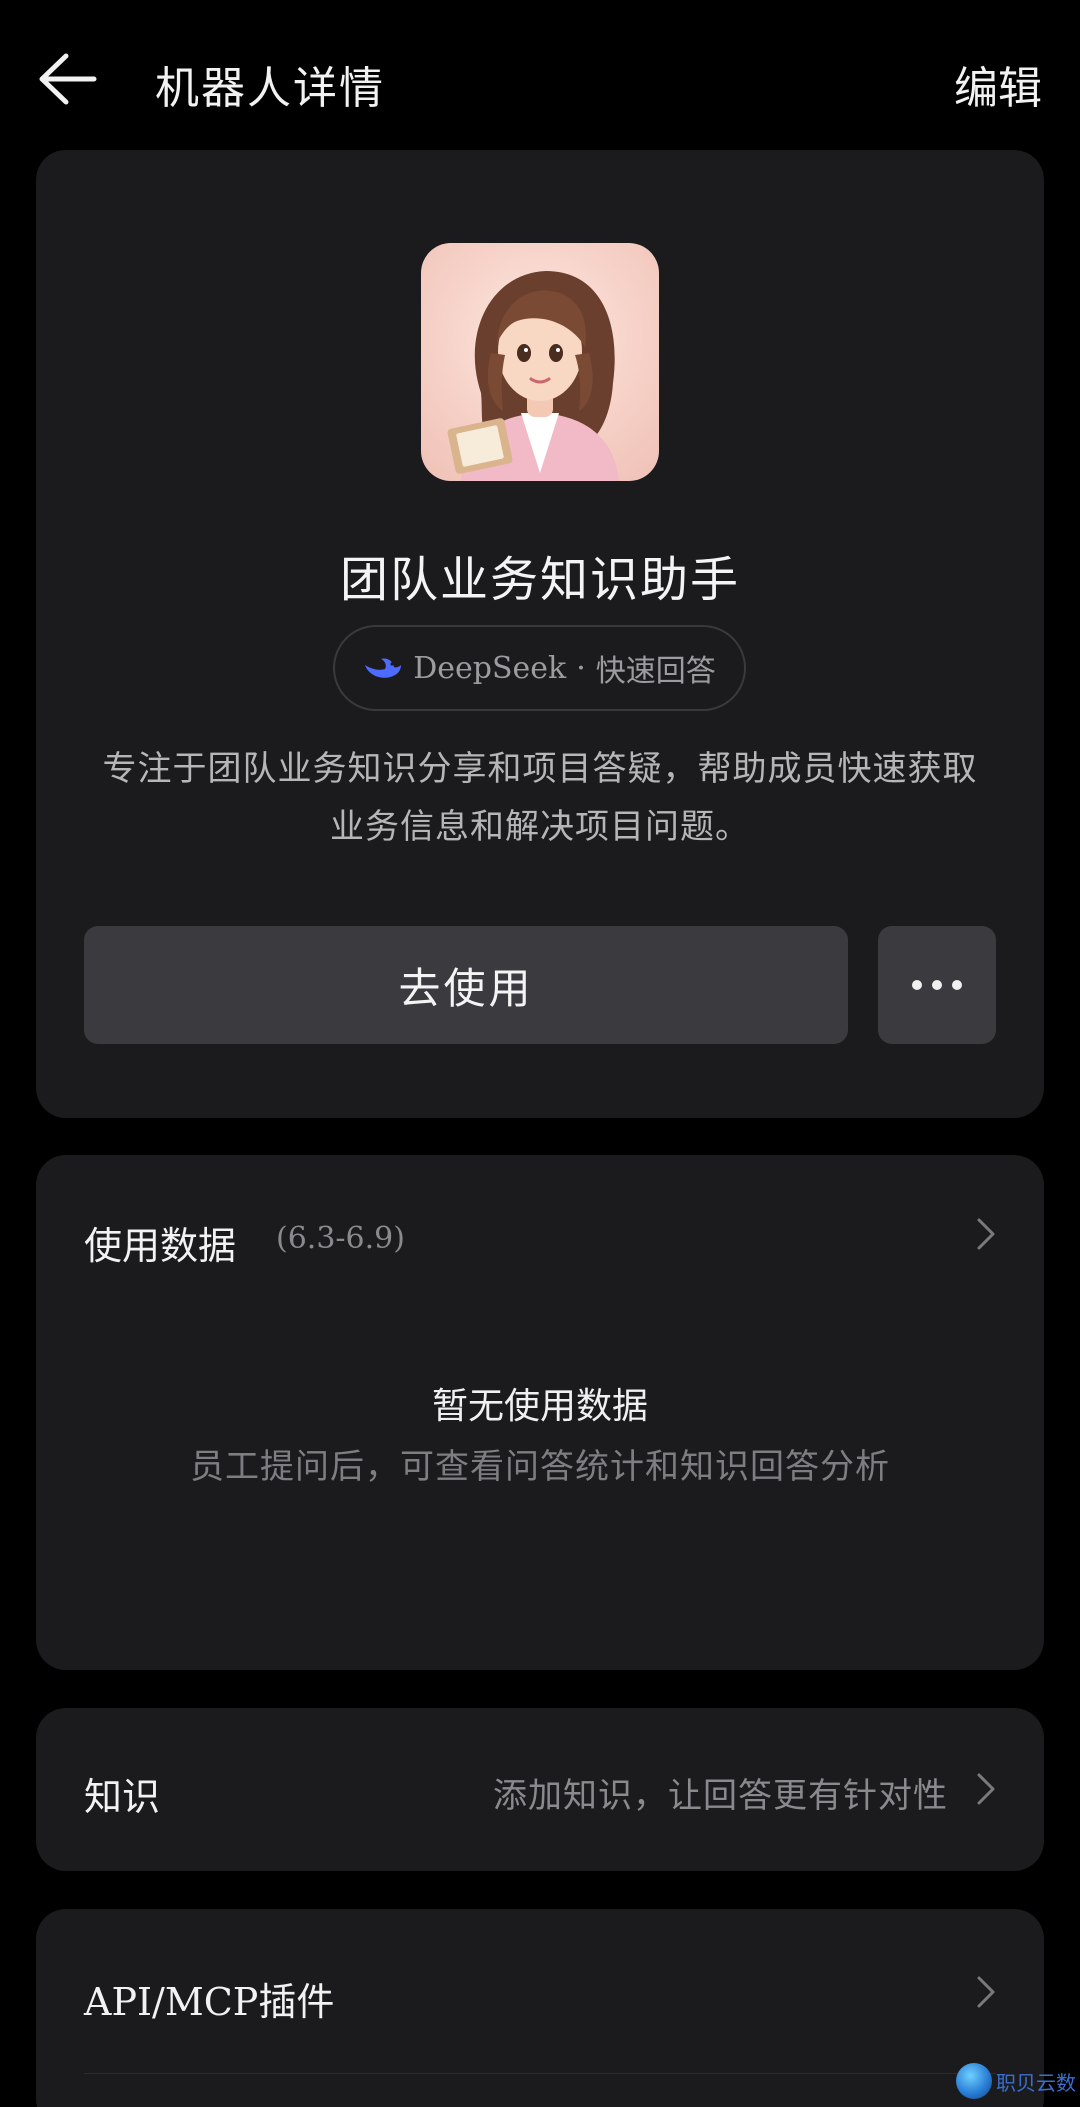 The image size is (1080, 2107). What do you see at coordinates (540, 2073) in the screenshot?
I see `divider` at bounding box center [540, 2073].